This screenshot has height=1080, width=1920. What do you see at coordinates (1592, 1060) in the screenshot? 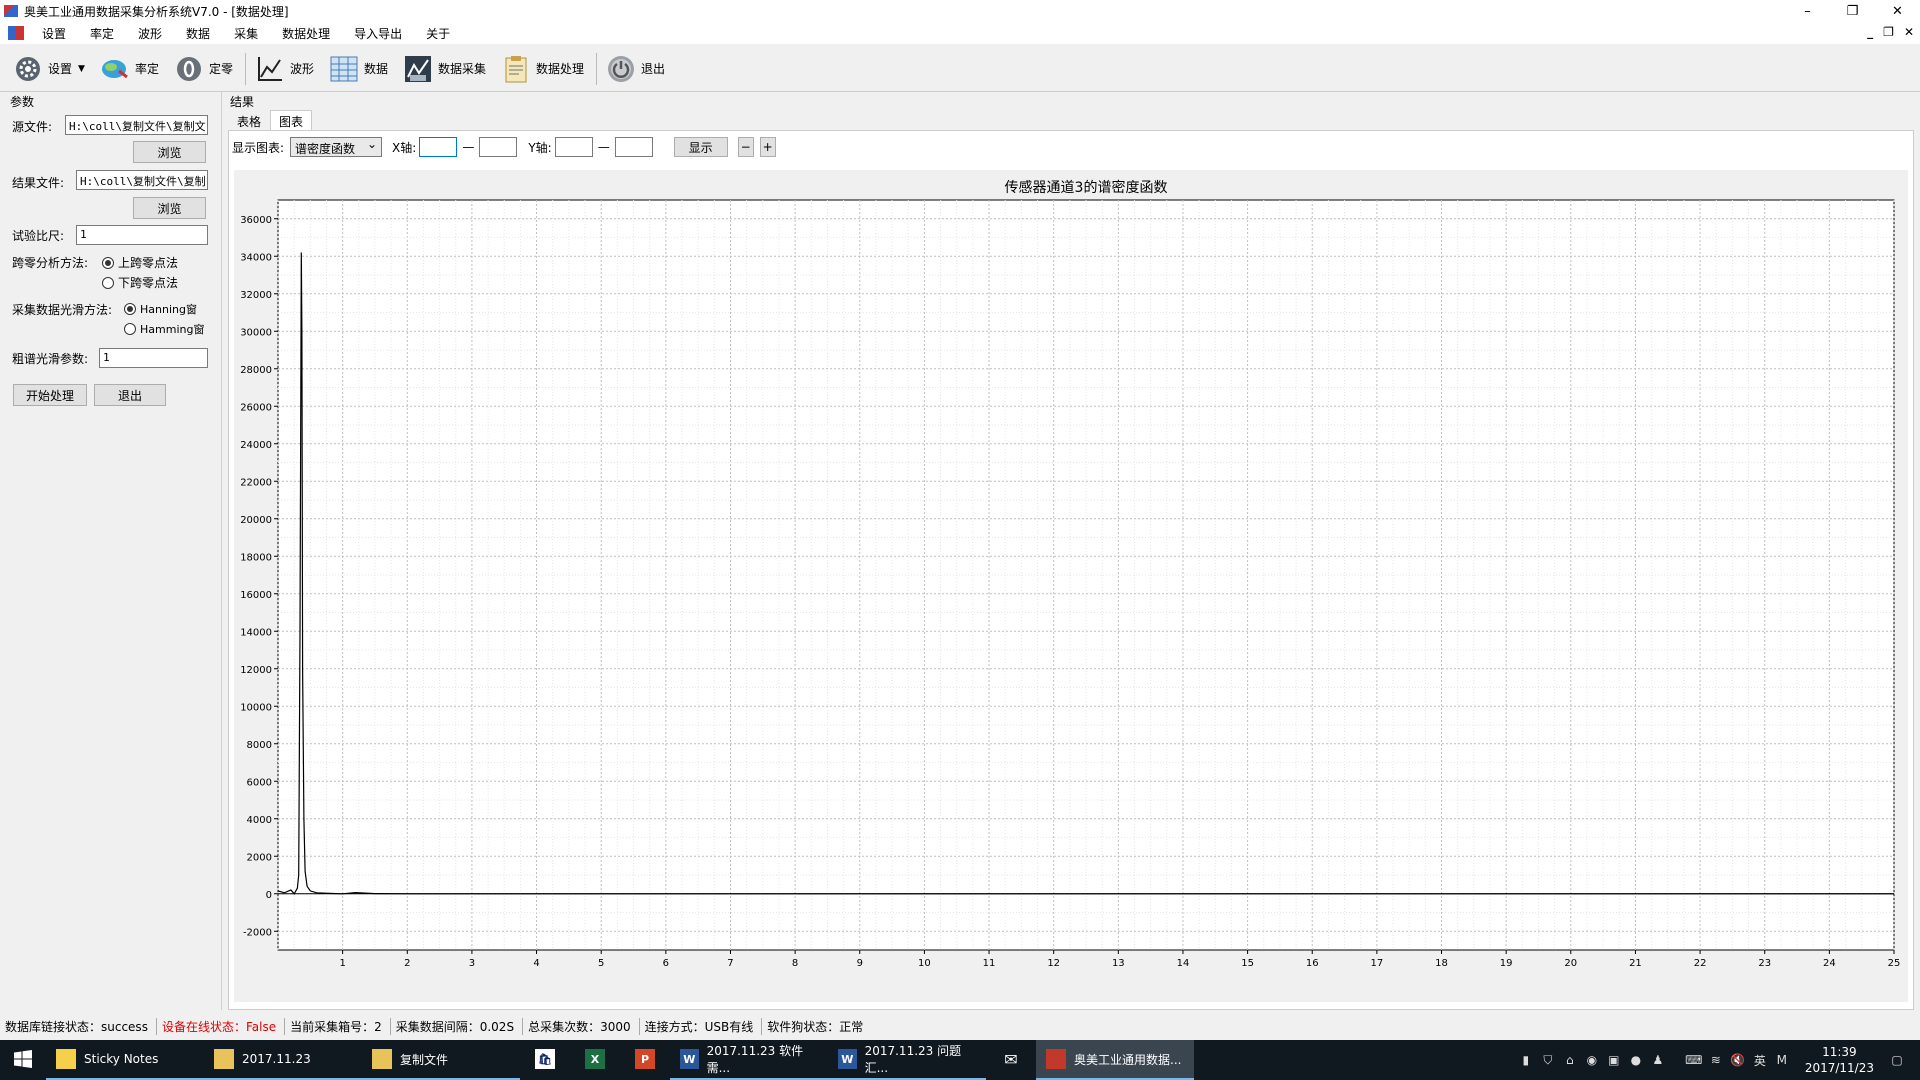
I see `network-app-icon: ◉` at bounding box center [1592, 1060].